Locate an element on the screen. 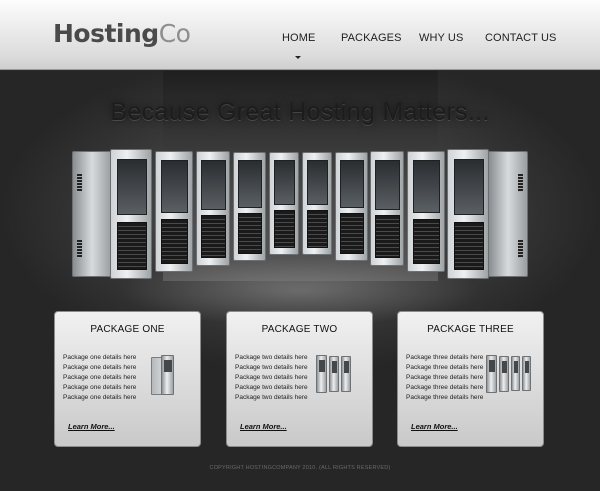 The height and width of the screenshot is (491, 600). nav-home: HOME is located at coordinates (298, 38).